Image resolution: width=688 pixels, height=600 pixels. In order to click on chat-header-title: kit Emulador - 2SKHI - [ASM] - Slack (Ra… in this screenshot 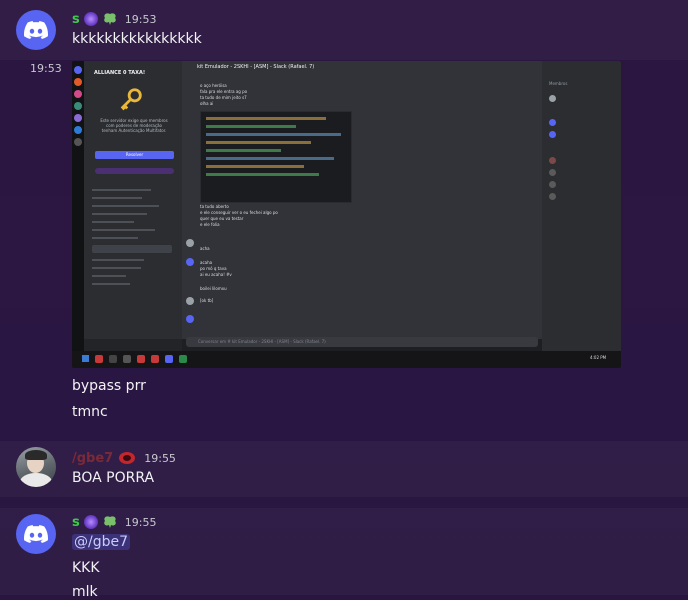, I will do `click(256, 67)`.